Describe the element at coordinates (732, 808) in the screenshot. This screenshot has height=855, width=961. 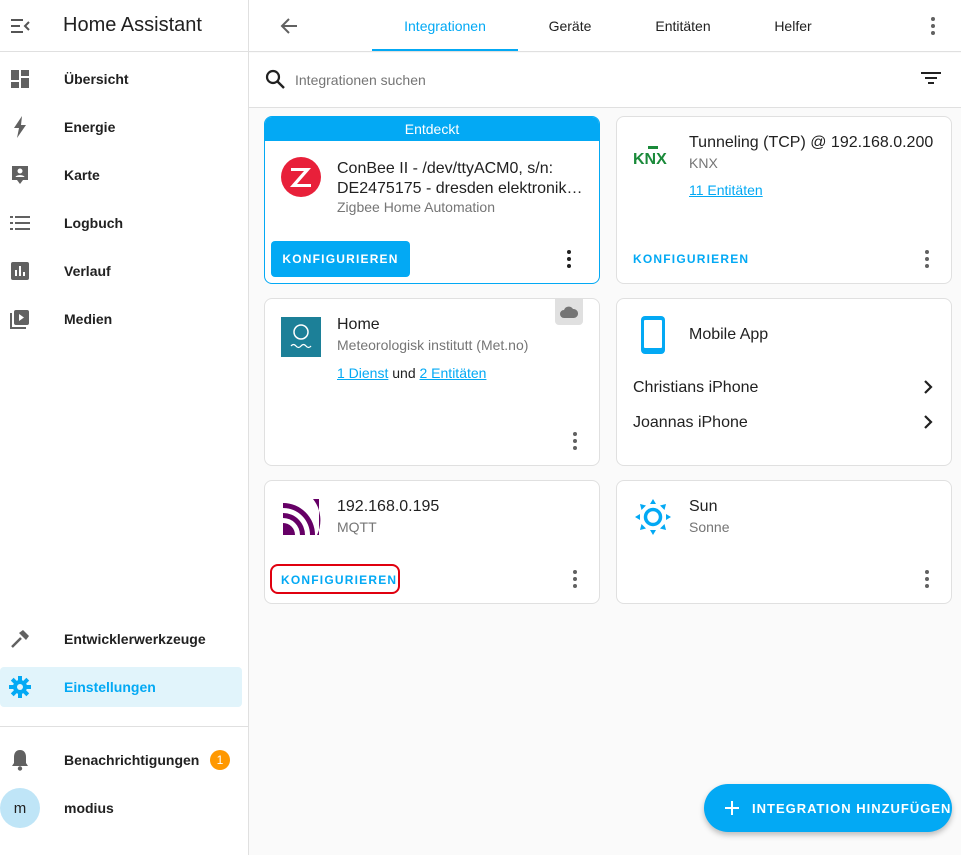
I see `plus-icon` at that location.